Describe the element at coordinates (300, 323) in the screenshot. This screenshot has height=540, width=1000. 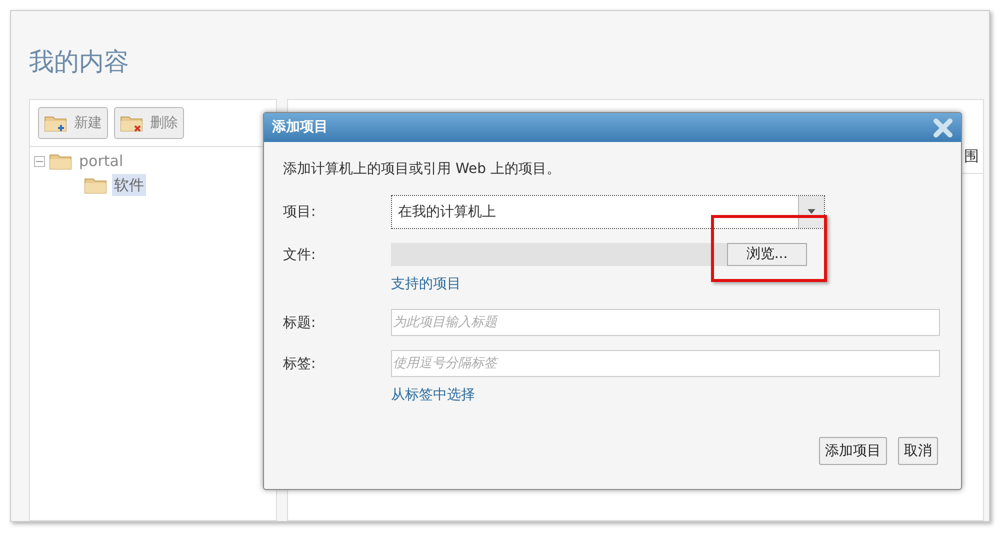
I see `field-label: 标题:` at that location.